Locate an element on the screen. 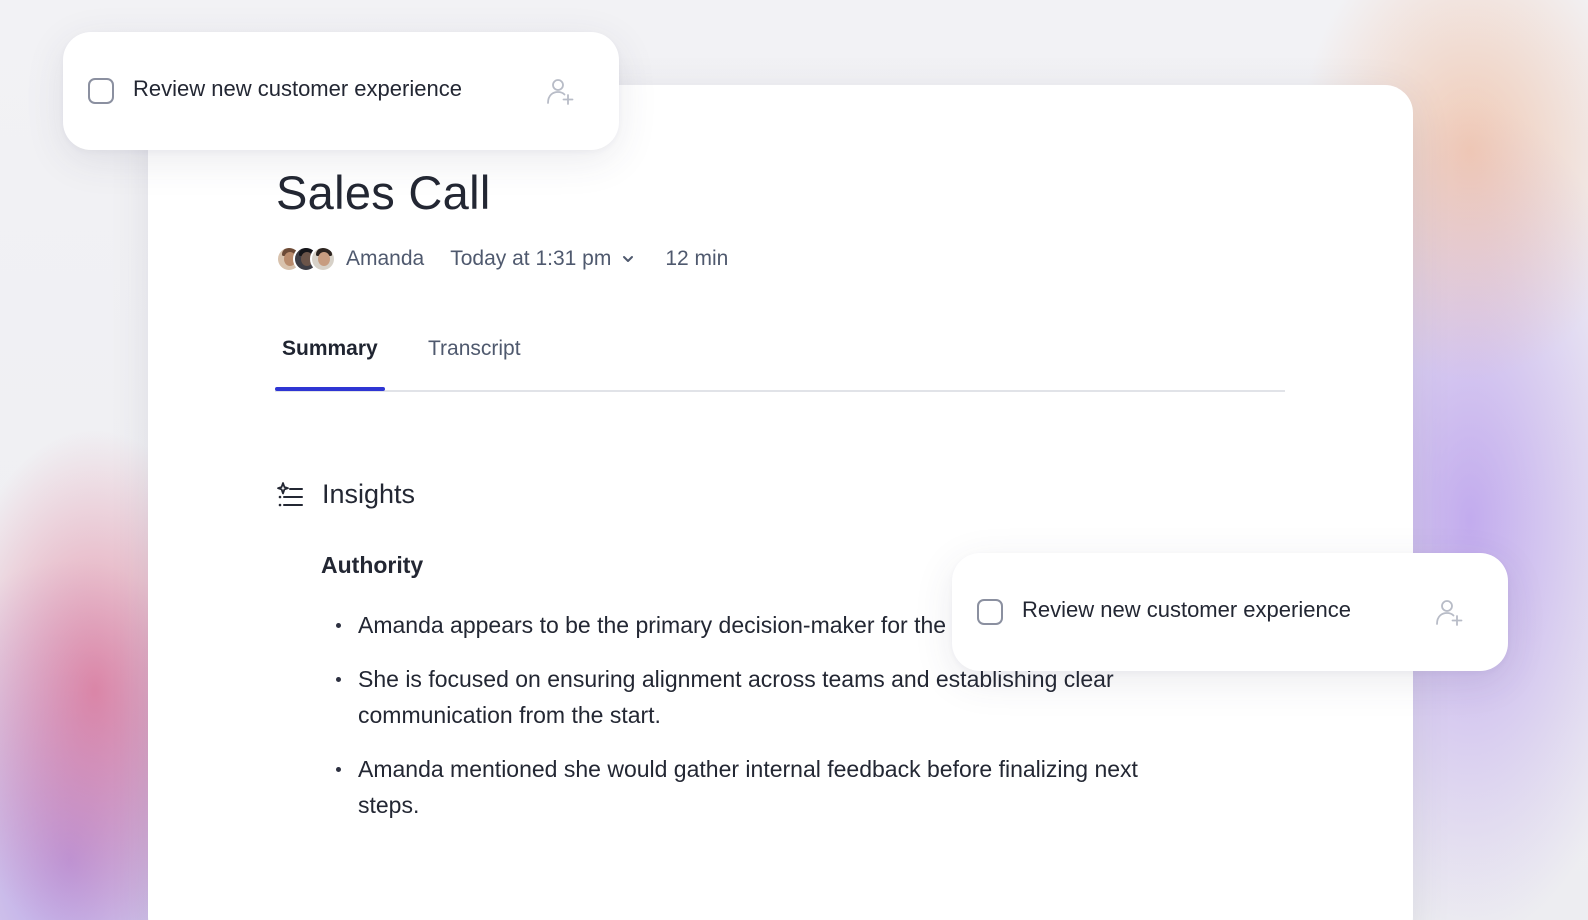 This screenshot has height=920, width=1588. active-tab-indicator is located at coordinates (330, 389).